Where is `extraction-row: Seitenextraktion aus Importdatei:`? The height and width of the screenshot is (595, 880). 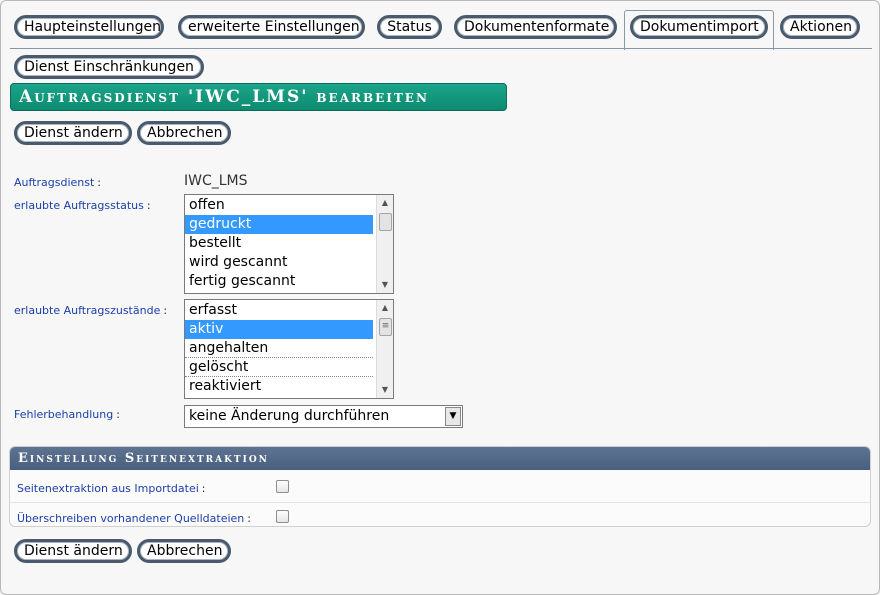 extraction-row: Seitenextraktion aus Importdatei: is located at coordinates (440, 487).